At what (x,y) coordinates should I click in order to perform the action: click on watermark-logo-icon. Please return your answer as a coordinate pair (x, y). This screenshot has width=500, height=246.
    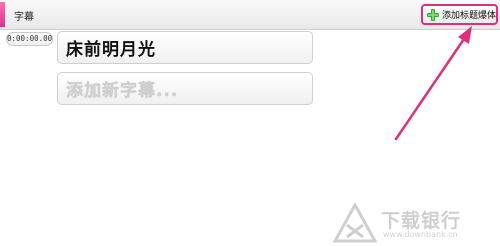
    Looking at the image, I should click on (355, 223).